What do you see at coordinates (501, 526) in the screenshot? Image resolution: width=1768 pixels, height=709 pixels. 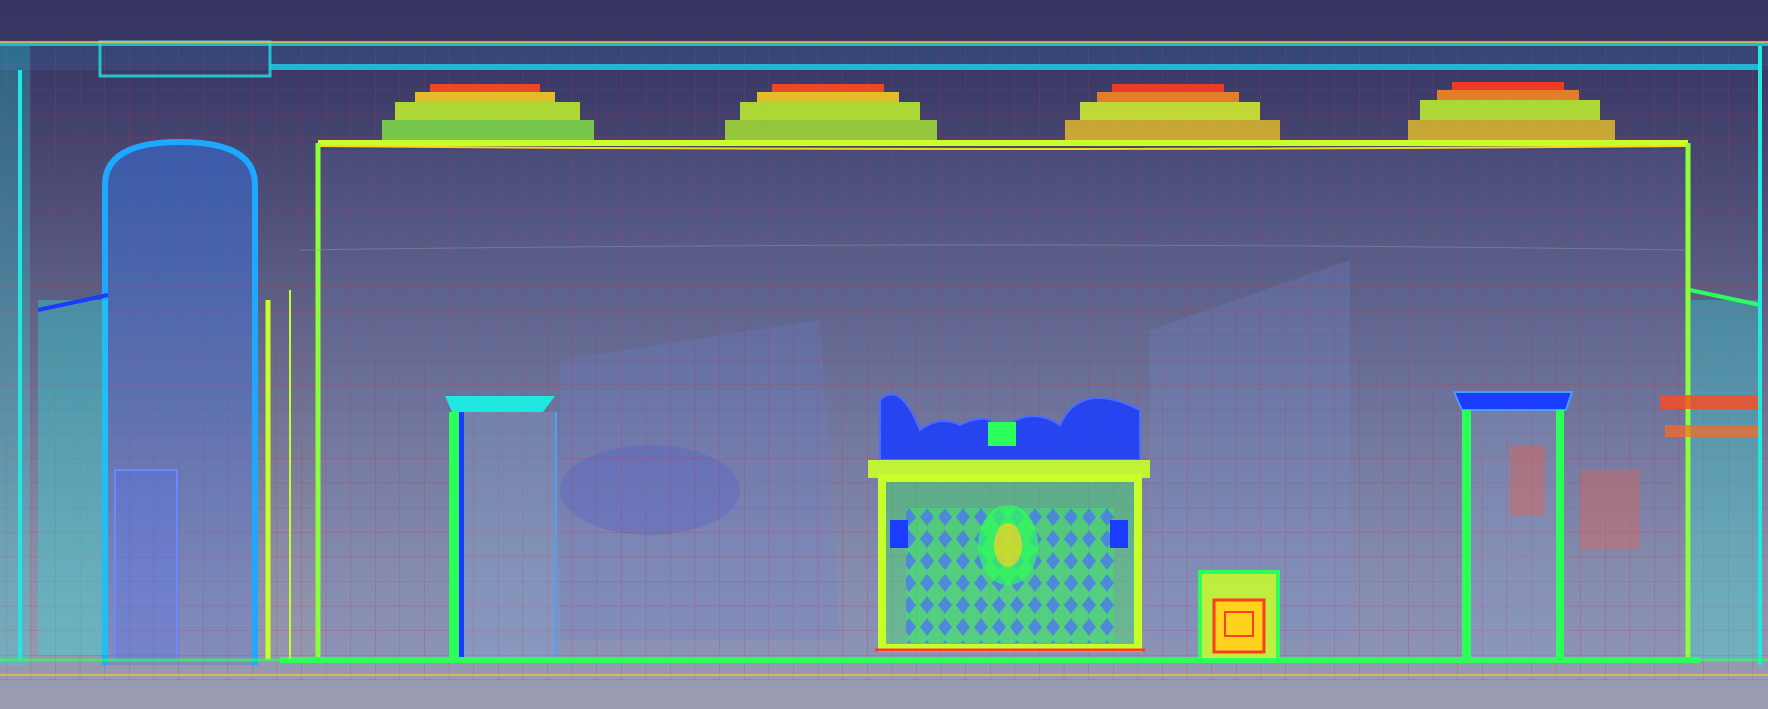 I see `left-doorway` at bounding box center [501, 526].